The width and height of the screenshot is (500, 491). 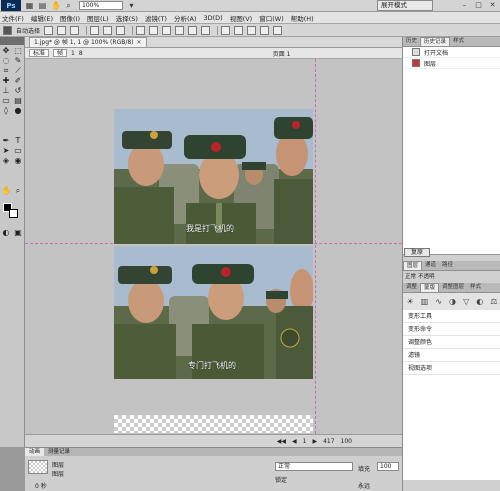 I want to click on history-brush-icon: ↺, so click(x=18, y=90).